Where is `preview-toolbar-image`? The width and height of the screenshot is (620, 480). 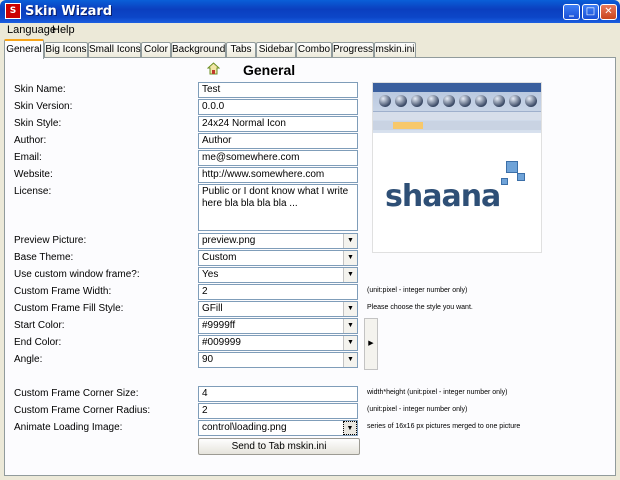
preview-toolbar-image is located at coordinates (457, 108).